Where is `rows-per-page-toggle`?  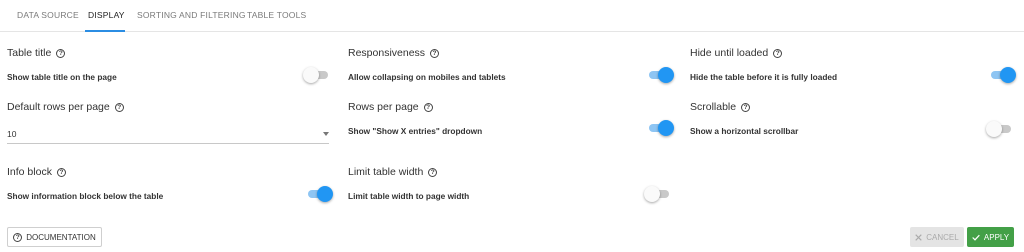
rows-per-page-toggle is located at coordinates (661, 128).